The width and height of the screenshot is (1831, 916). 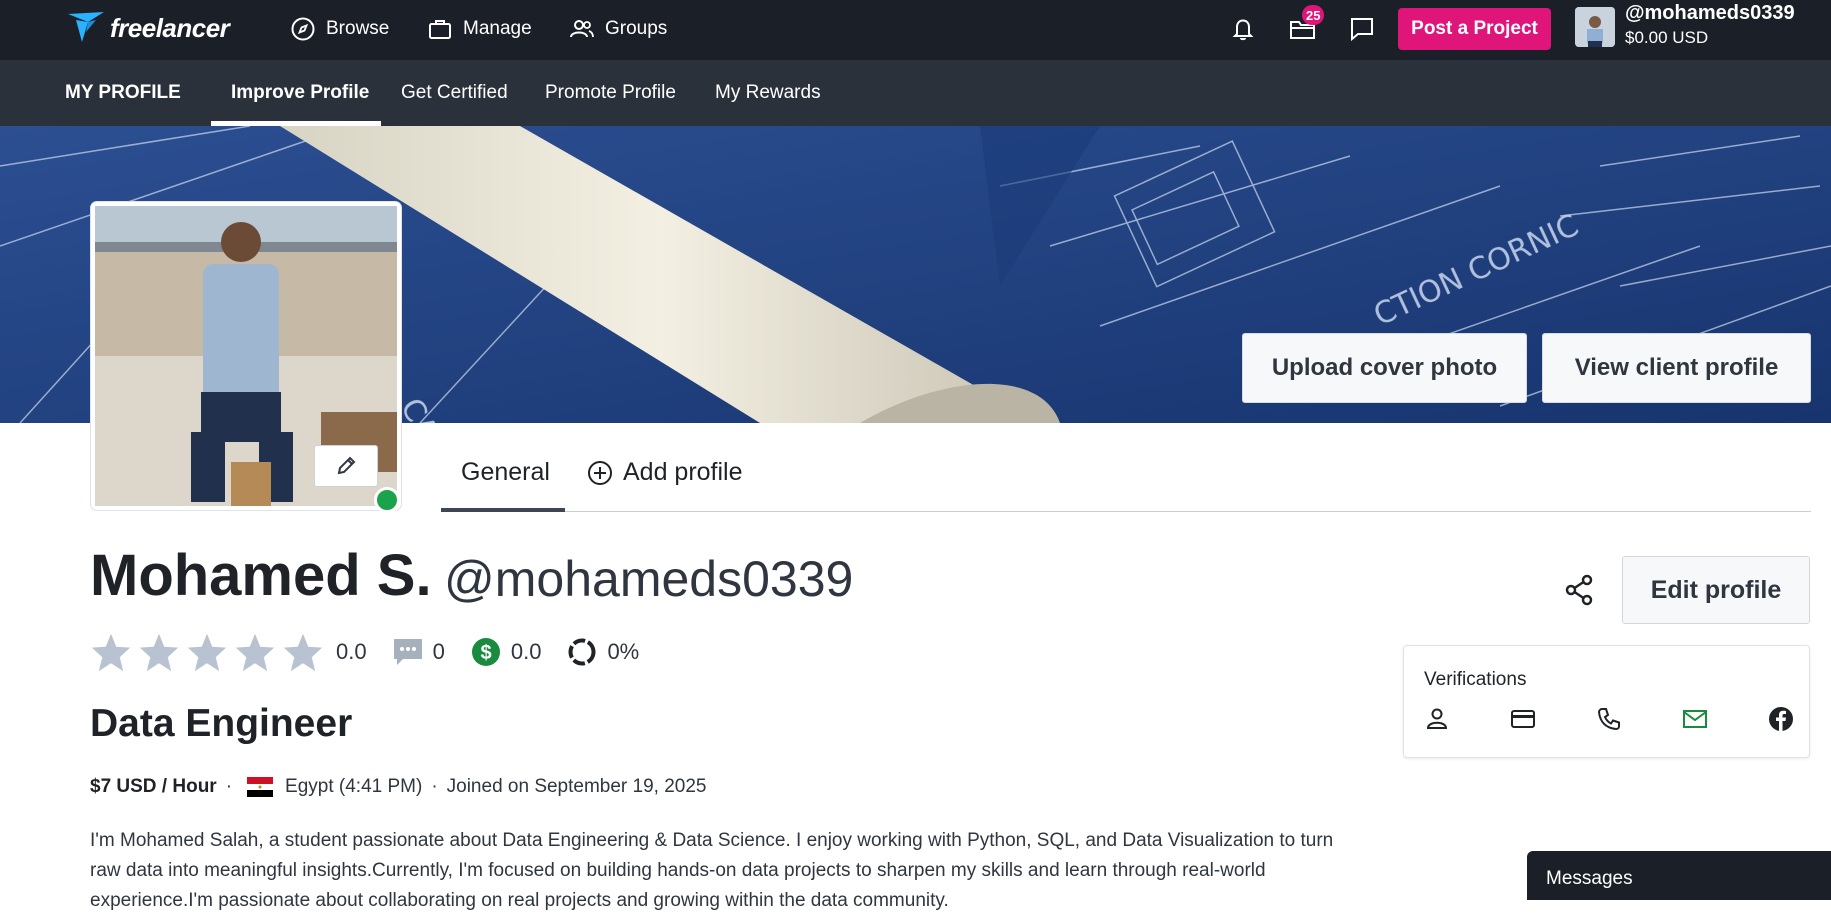 What do you see at coordinates (1667, 37) in the screenshot?
I see `user-balance: $0.00 USD` at bounding box center [1667, 37].